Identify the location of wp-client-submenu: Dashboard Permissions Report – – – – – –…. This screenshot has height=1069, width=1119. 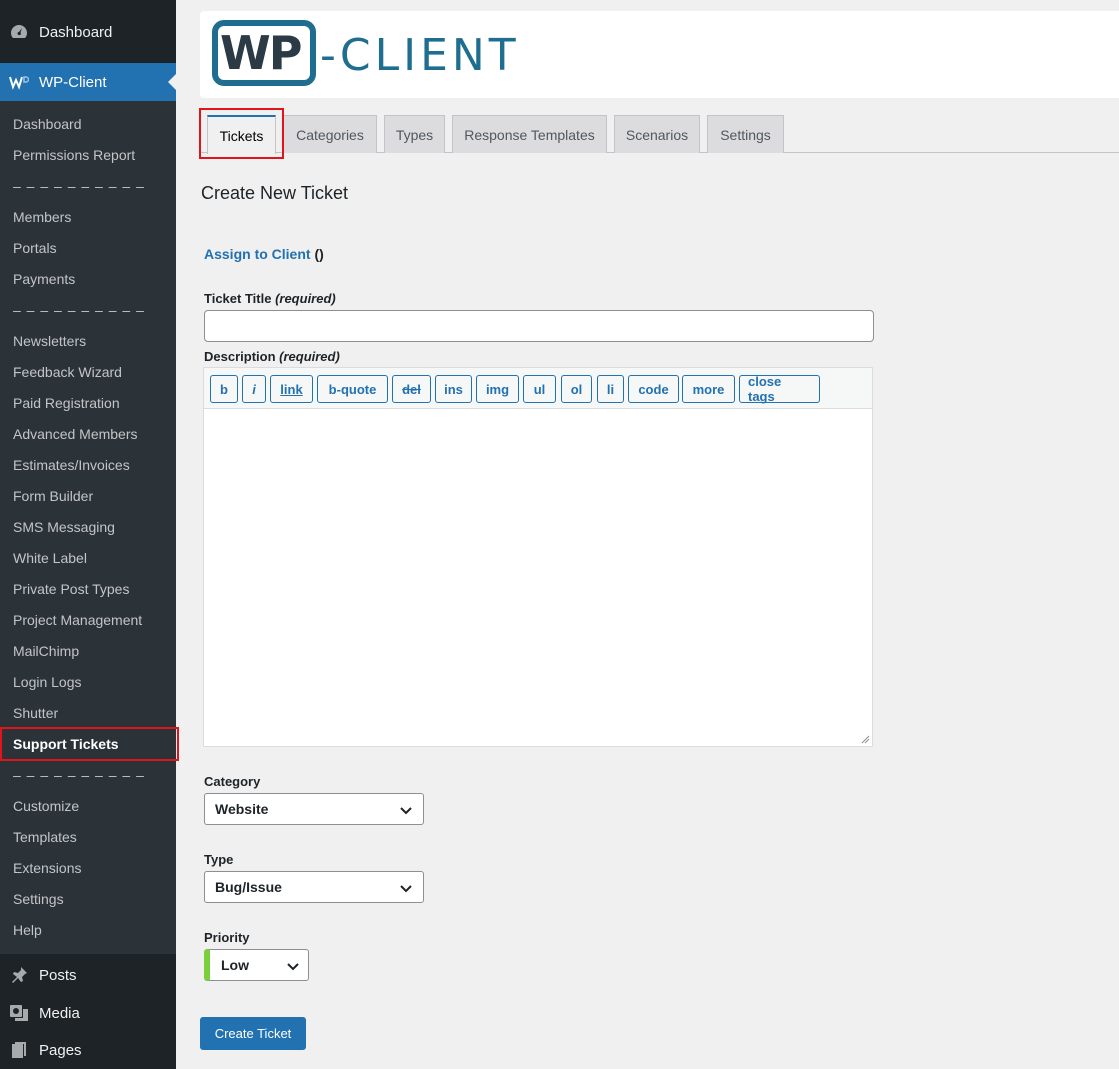
(88, 527).